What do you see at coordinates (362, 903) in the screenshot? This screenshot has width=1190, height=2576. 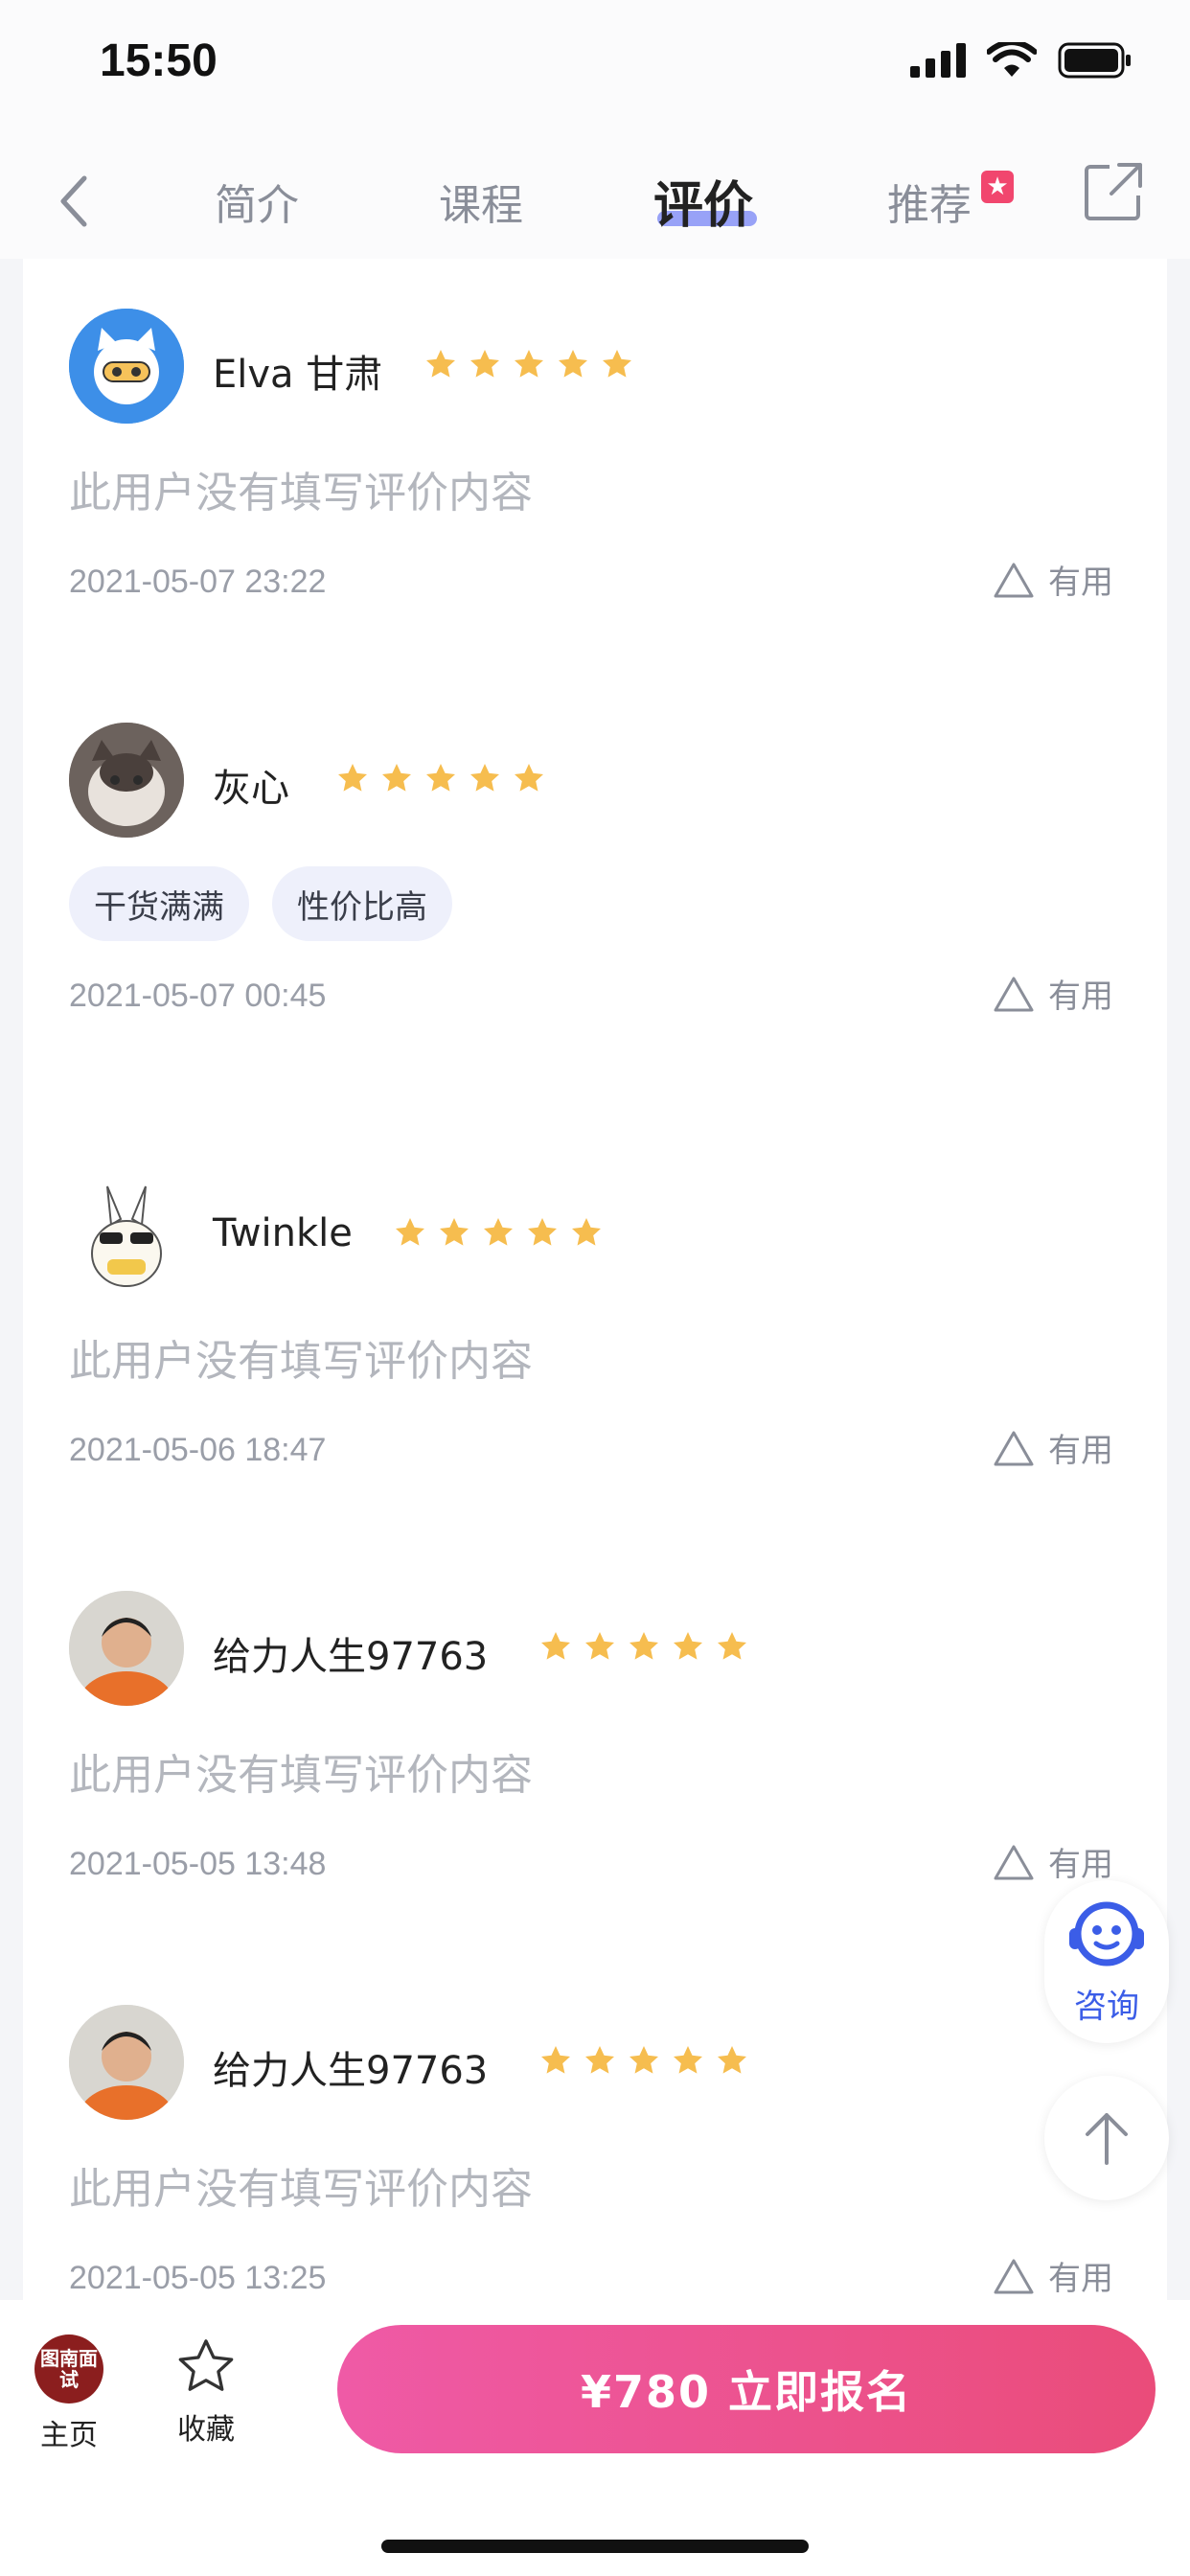 I see `review-tag: 性价比高` at bounding box center [362, 903].